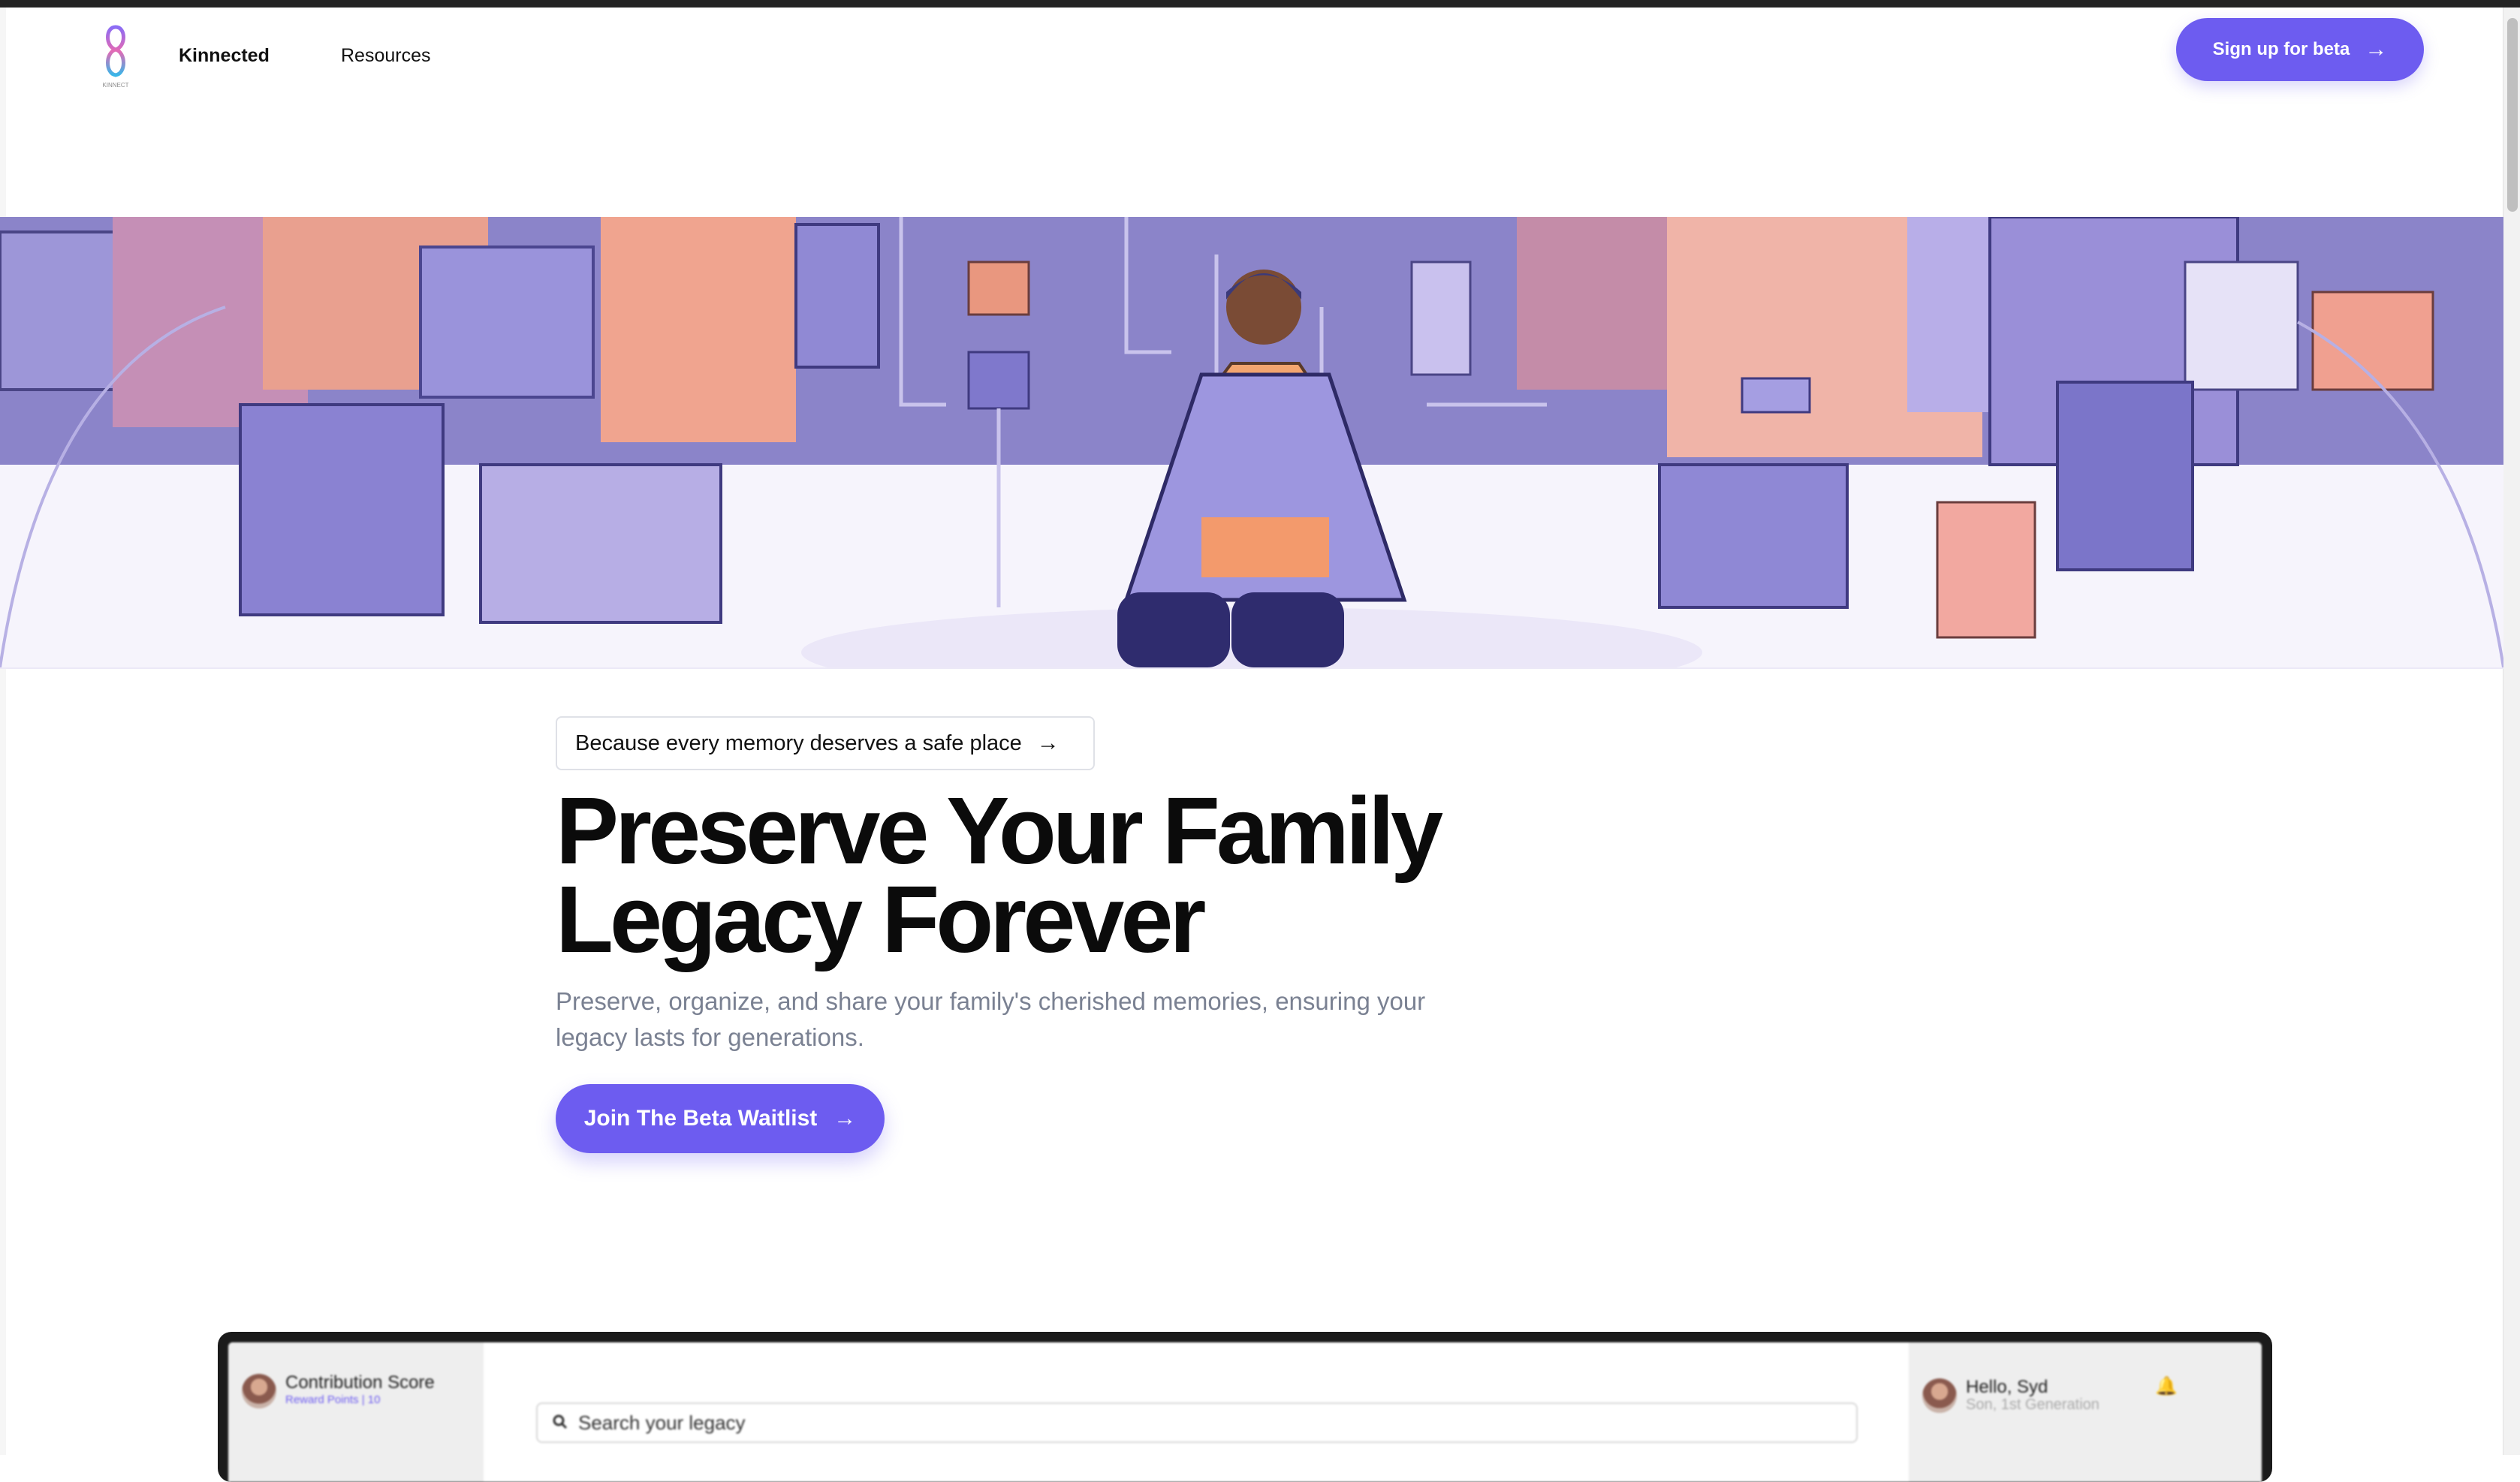  Describe the element at coordinates (356, 1412) in the screenshot. I see `app-sidebar: Contribution Score Reward Points | 10` at that location.